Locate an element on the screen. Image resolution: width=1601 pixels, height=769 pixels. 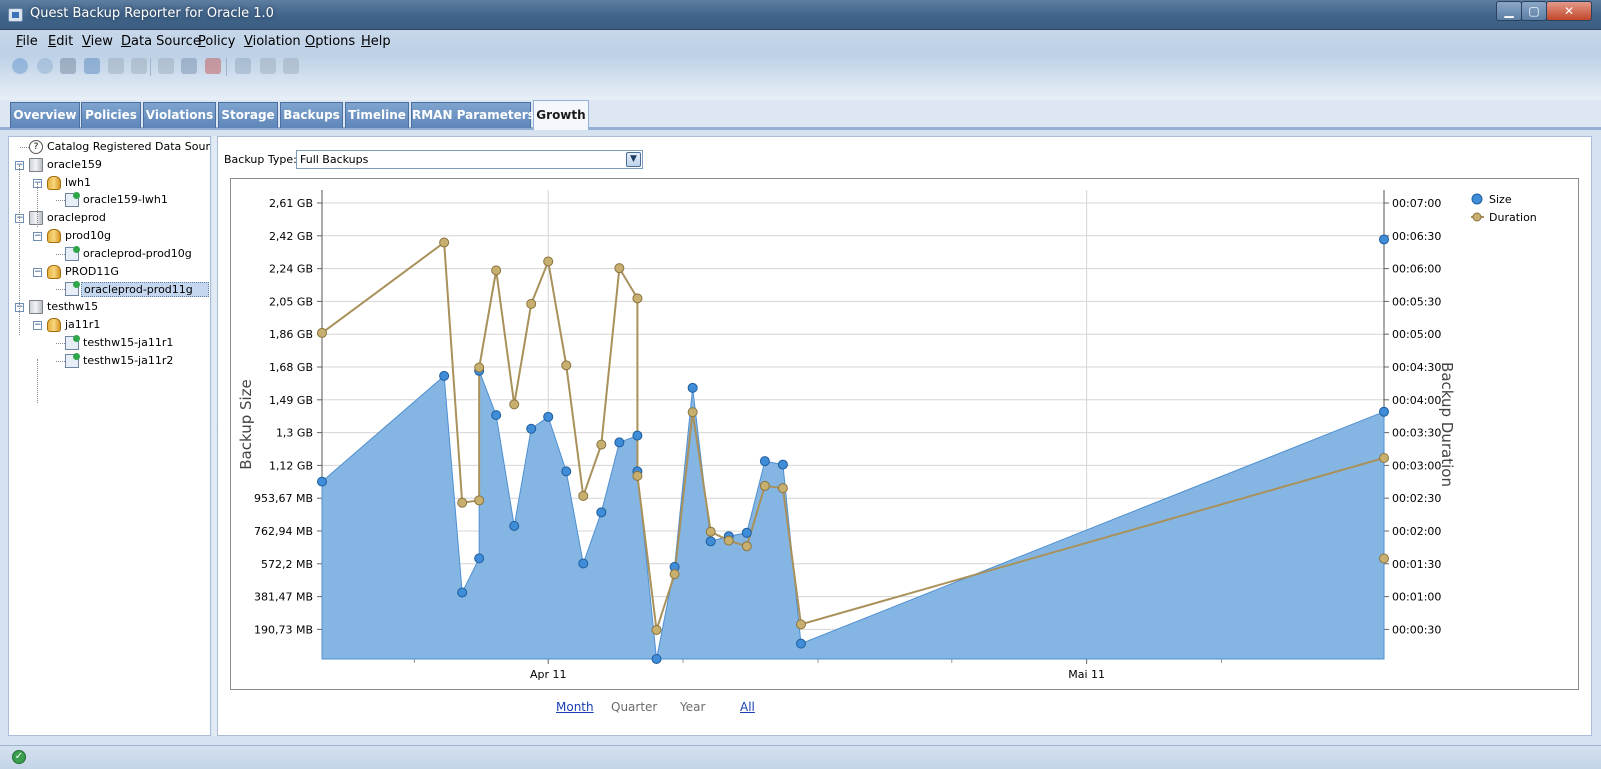
tab-backups: Backups is located at coordinates (311, 115).